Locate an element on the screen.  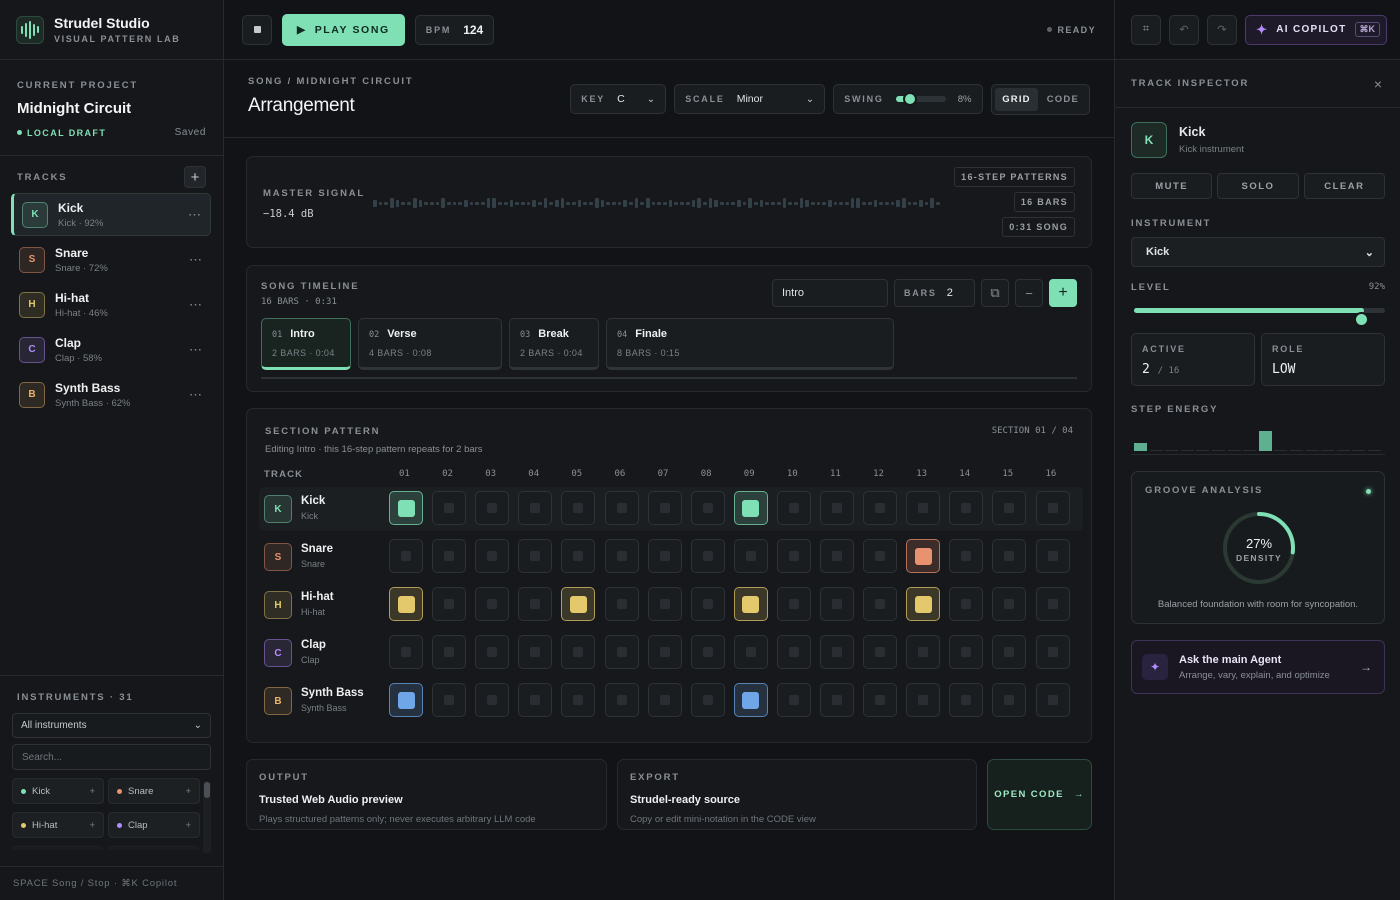
scale-select: SCALE Minor ⌄ is located at coordinates (750, 99).